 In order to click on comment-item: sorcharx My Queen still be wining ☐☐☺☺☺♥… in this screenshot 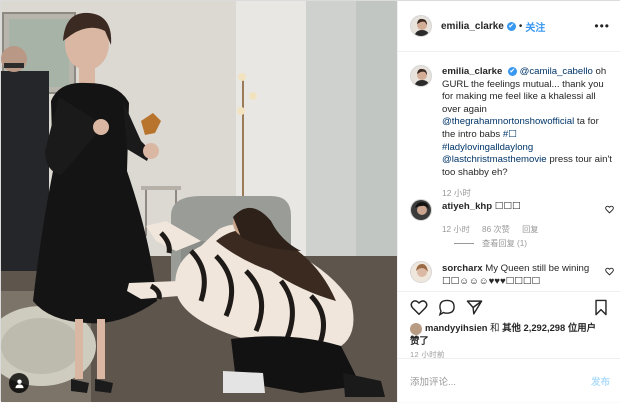, I will do `click(513, 276)`.